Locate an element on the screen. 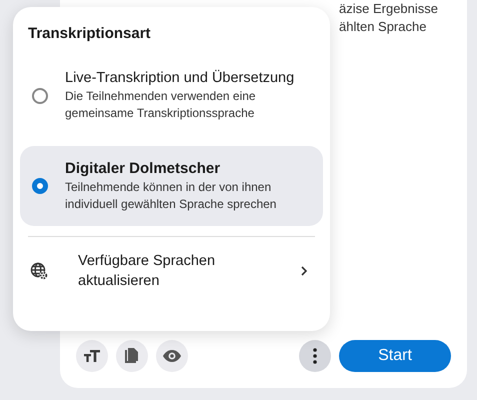 The image size is (477, 400). text-size-button is located at coordinates (92, 356).